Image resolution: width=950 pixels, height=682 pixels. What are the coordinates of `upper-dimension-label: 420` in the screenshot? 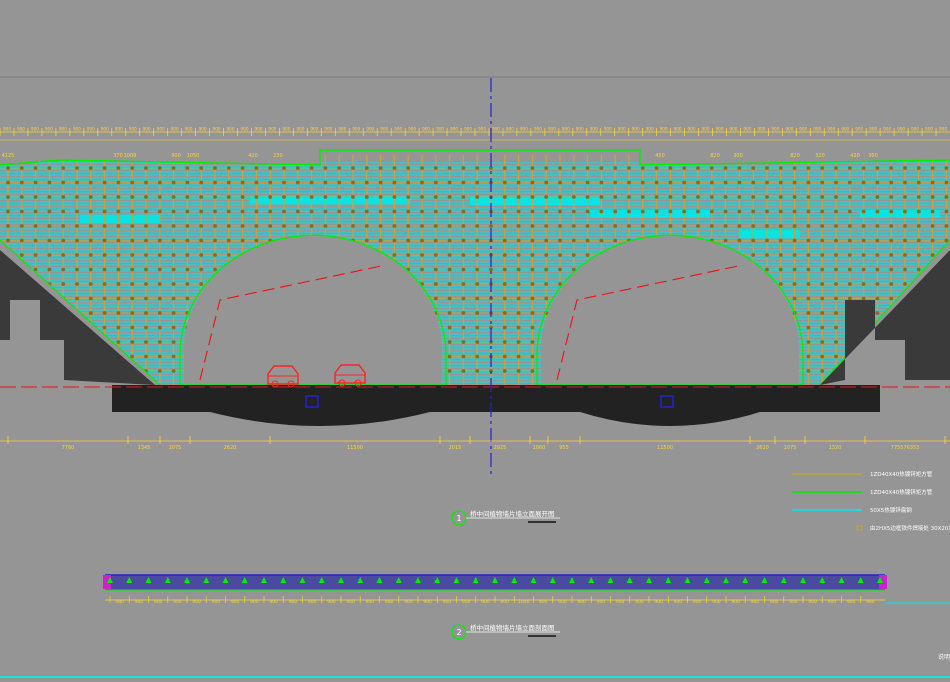 It's located at (855, 156).